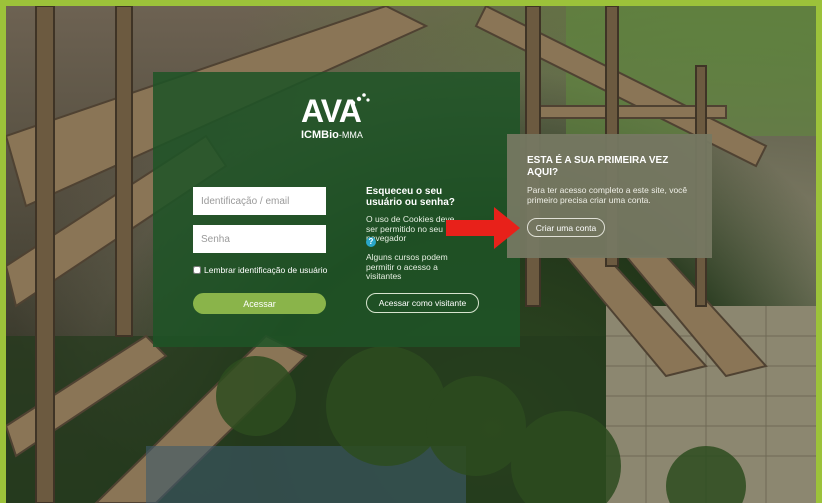 This screenshot has height=503, width=822. Describe the element at coordinates (566, 227) in the screenshot. I see `create-account-button: Criar uma conta` at that location.